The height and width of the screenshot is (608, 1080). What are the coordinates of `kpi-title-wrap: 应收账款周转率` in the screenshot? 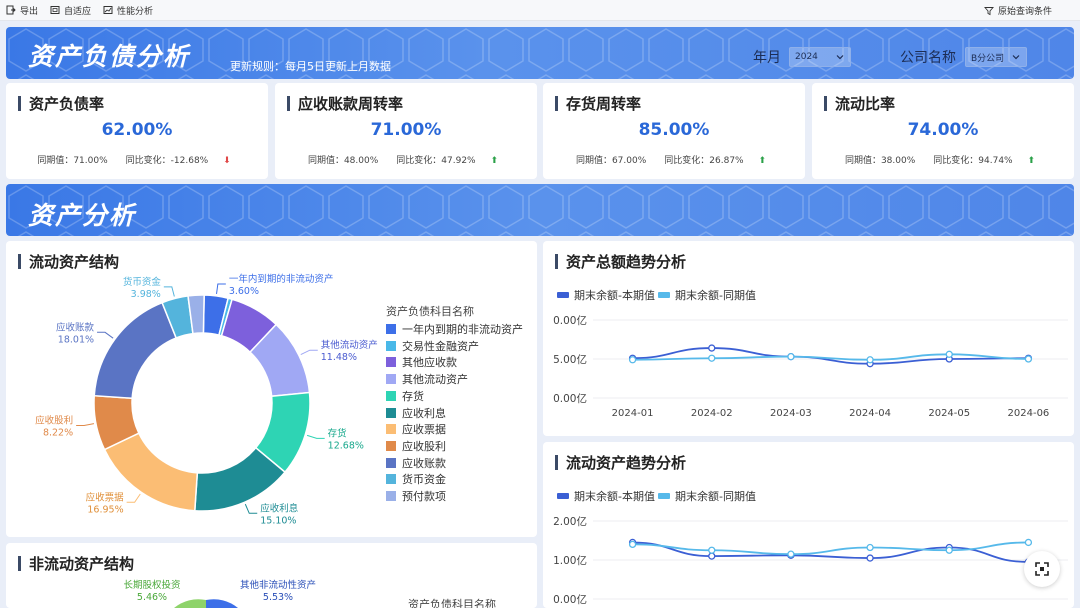 It's located at (345, 103).